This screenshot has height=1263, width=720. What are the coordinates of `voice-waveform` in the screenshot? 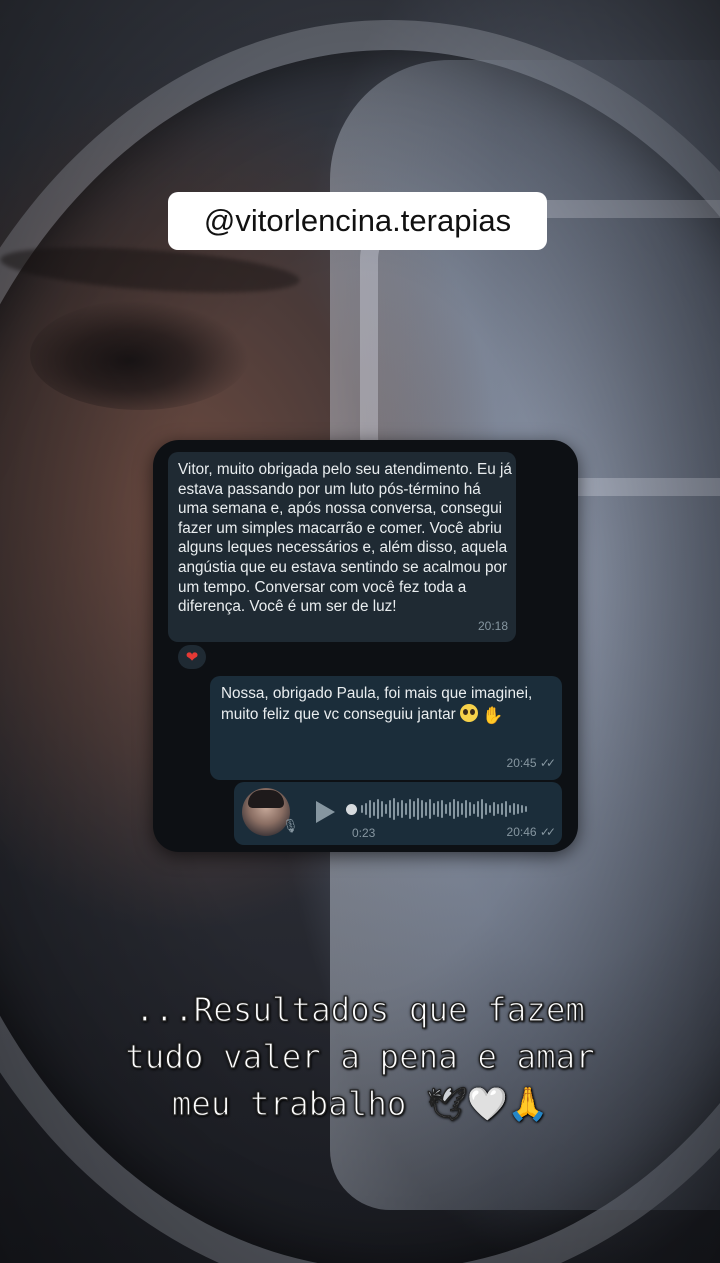 It's located at (448, 809).